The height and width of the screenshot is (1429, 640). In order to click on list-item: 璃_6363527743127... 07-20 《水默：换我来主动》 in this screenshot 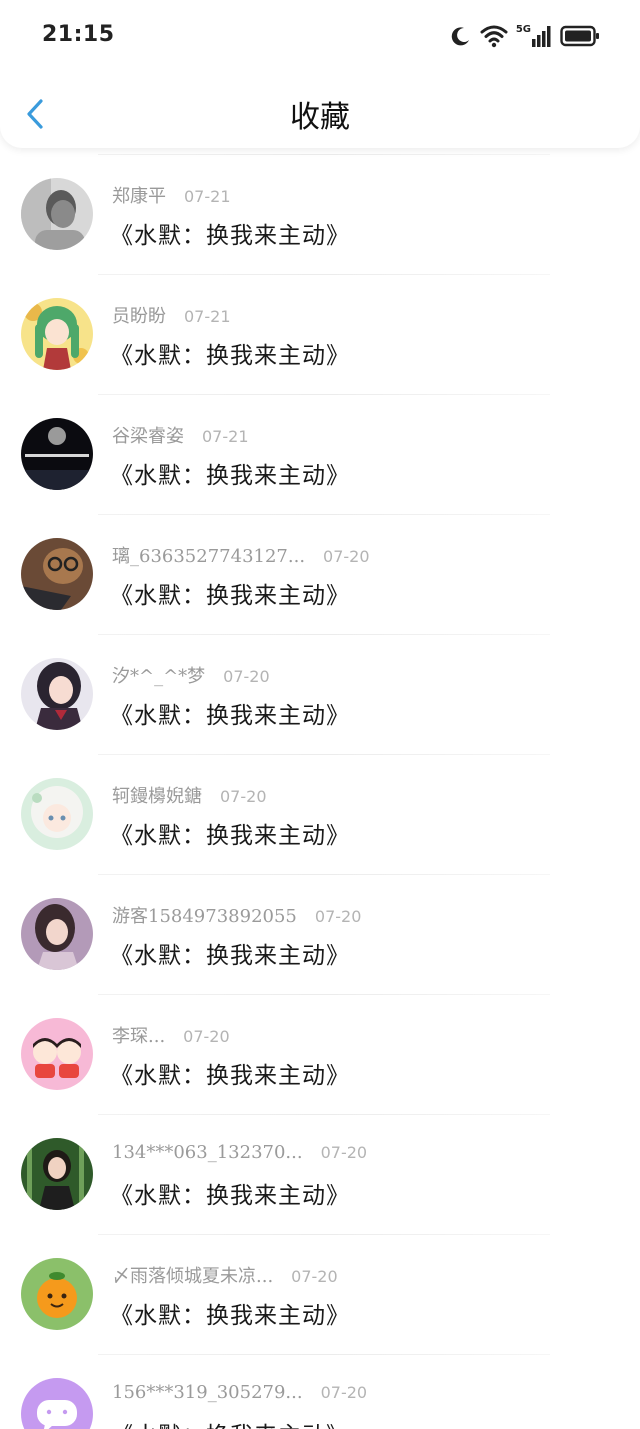, I will do `click(320, 574)`.